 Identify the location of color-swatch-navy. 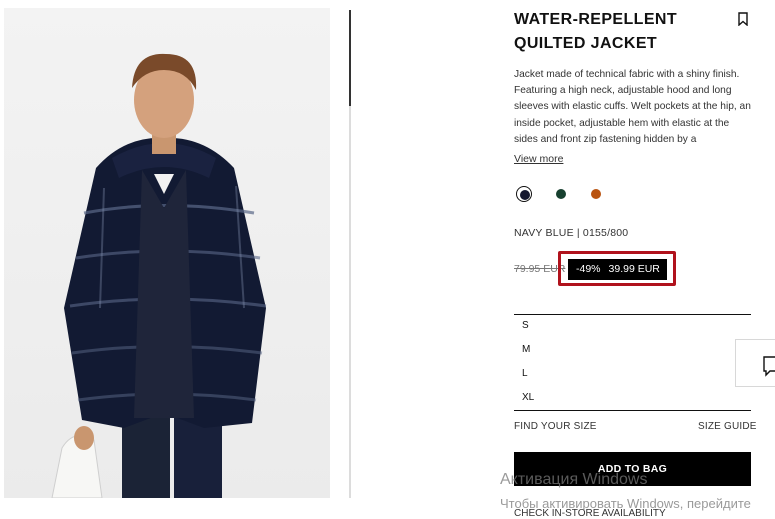
(524, 194).